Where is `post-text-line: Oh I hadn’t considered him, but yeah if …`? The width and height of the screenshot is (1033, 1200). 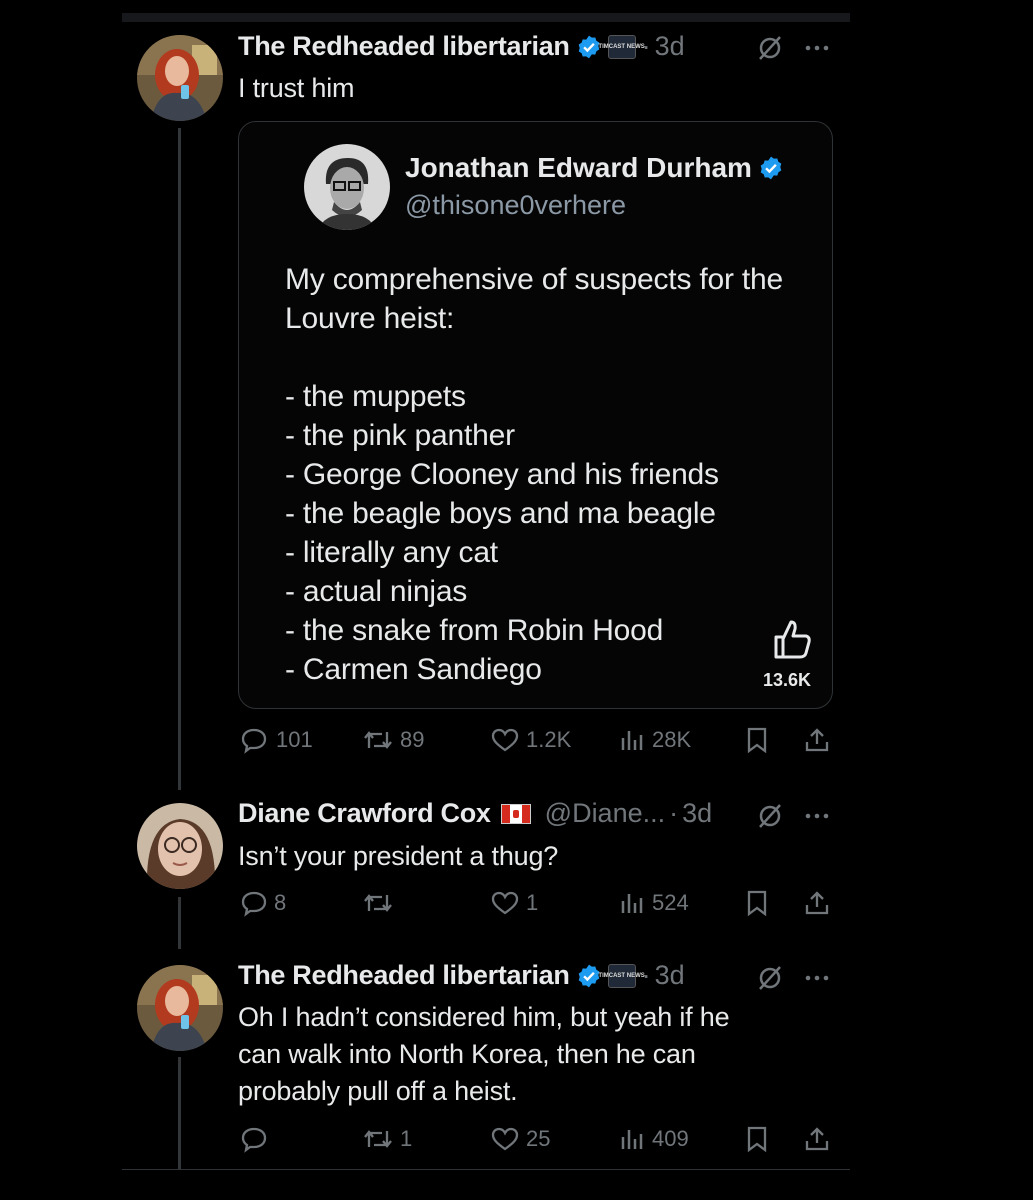
post-text-line: Oh I hadn’t considered him, but yeah if … is located at coordinates (484, 1017).